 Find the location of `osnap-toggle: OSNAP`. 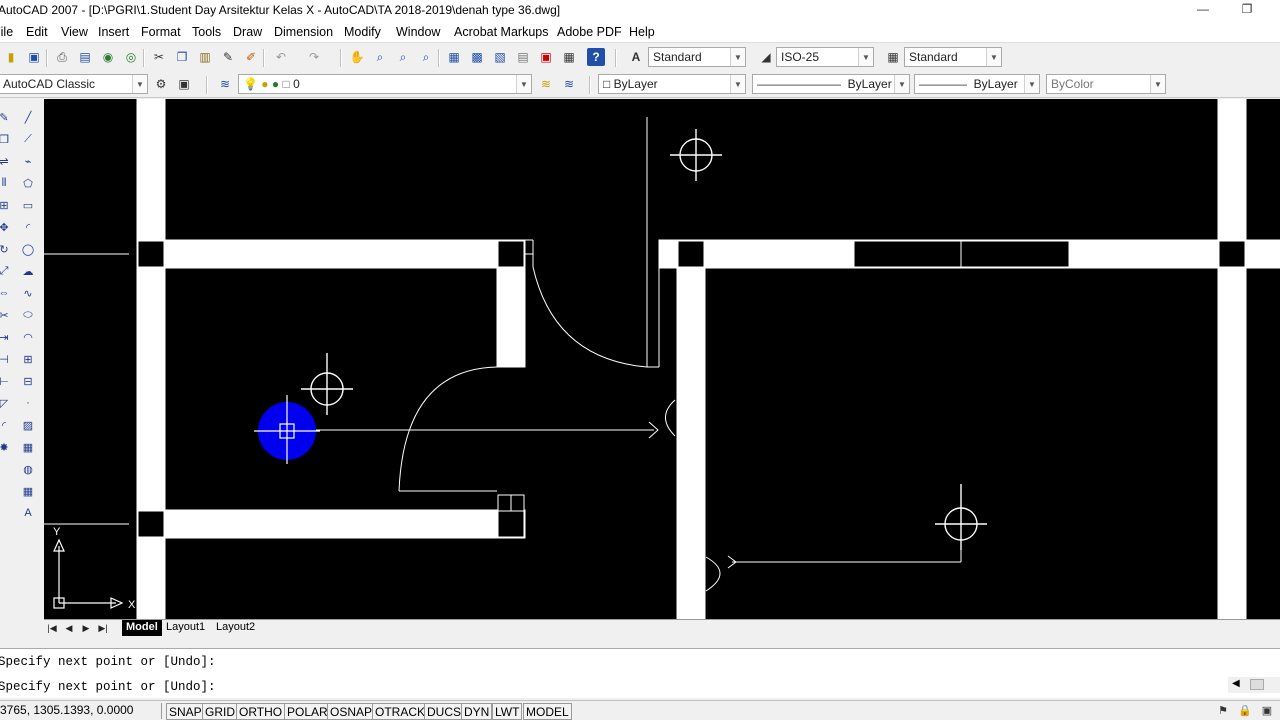

osnap-toggle: OSNAP is located at coordinates (351, 711).